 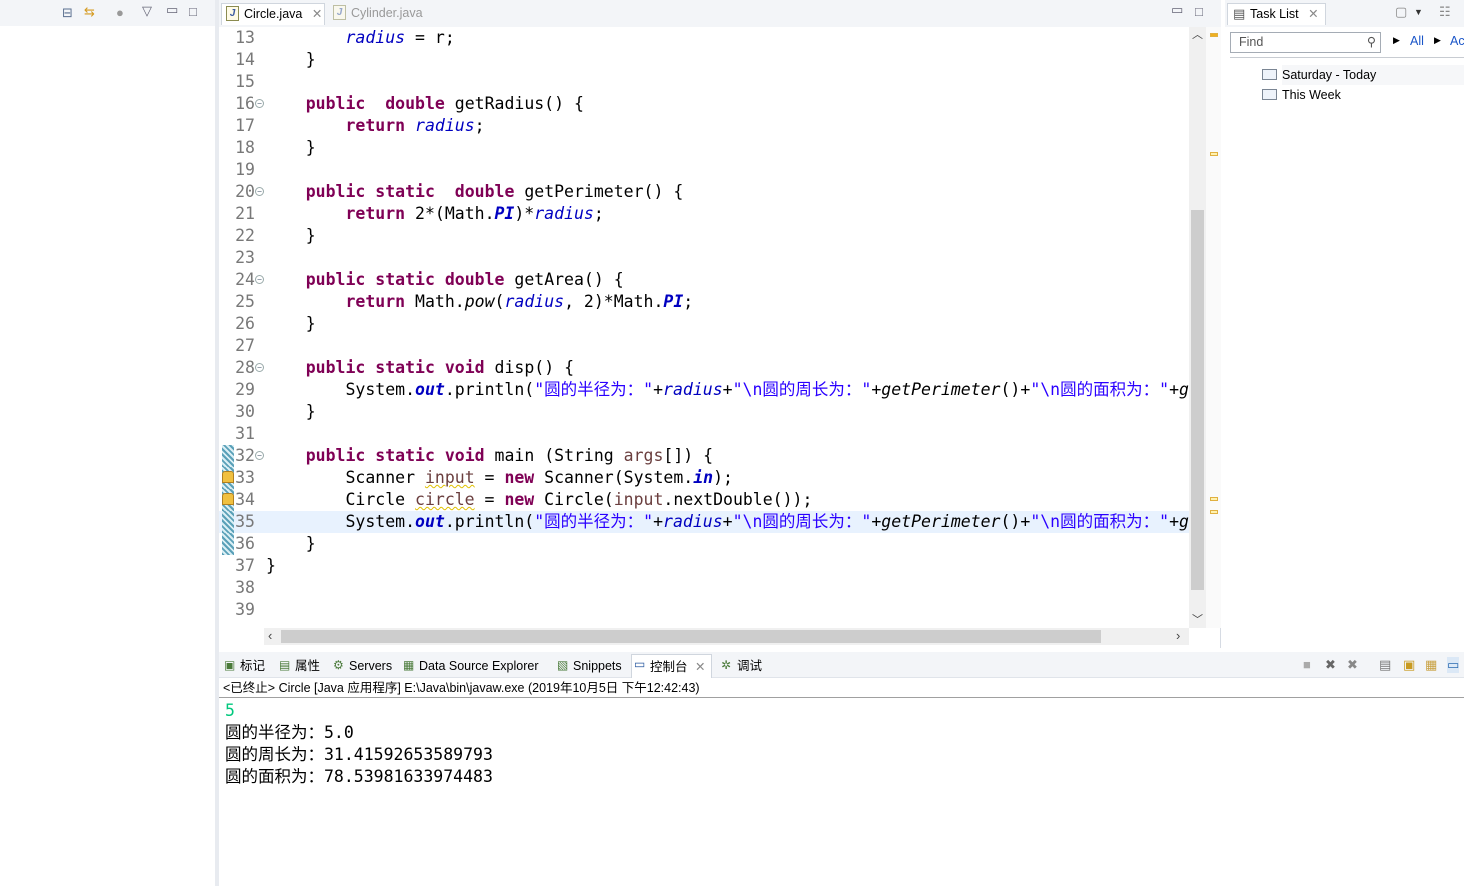 I want to click on code-line: 30 }, so click(x=704, y=412).